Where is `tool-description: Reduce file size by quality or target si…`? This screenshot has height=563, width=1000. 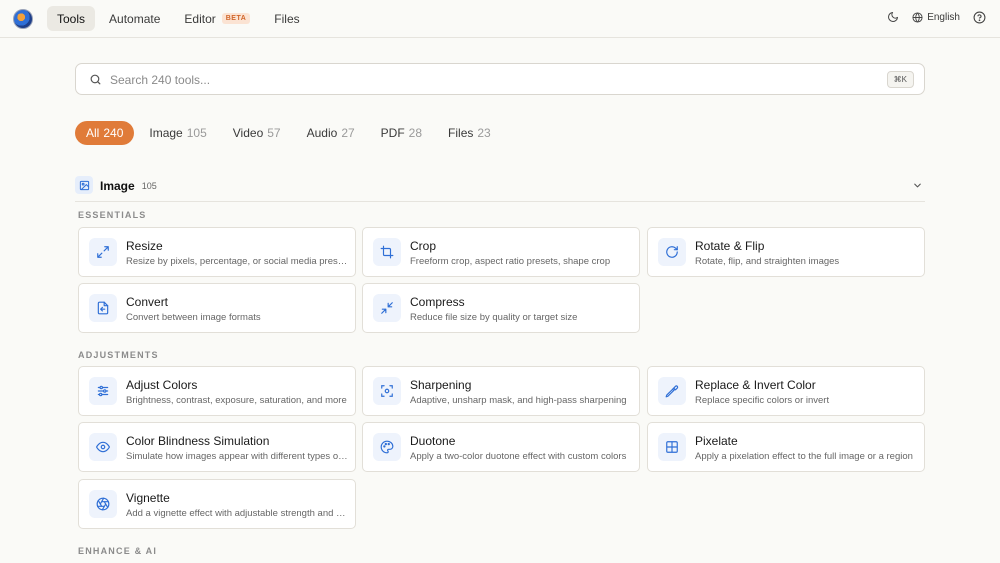 tool-description: Reduce file size by quality or target si… is located at coordinates (494, 317).